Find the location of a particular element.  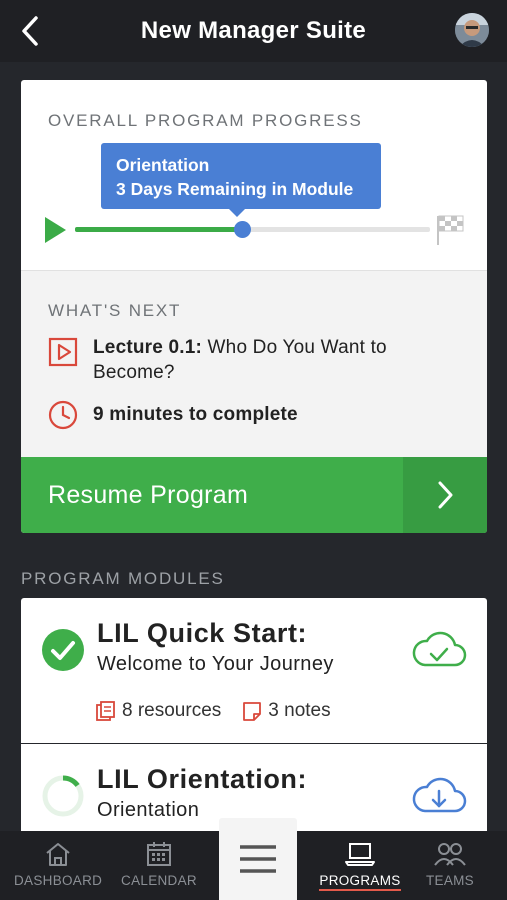

next-lecture: Lecture 0.1: Who Do You Want to Become? is located at coordinates (253, 360).